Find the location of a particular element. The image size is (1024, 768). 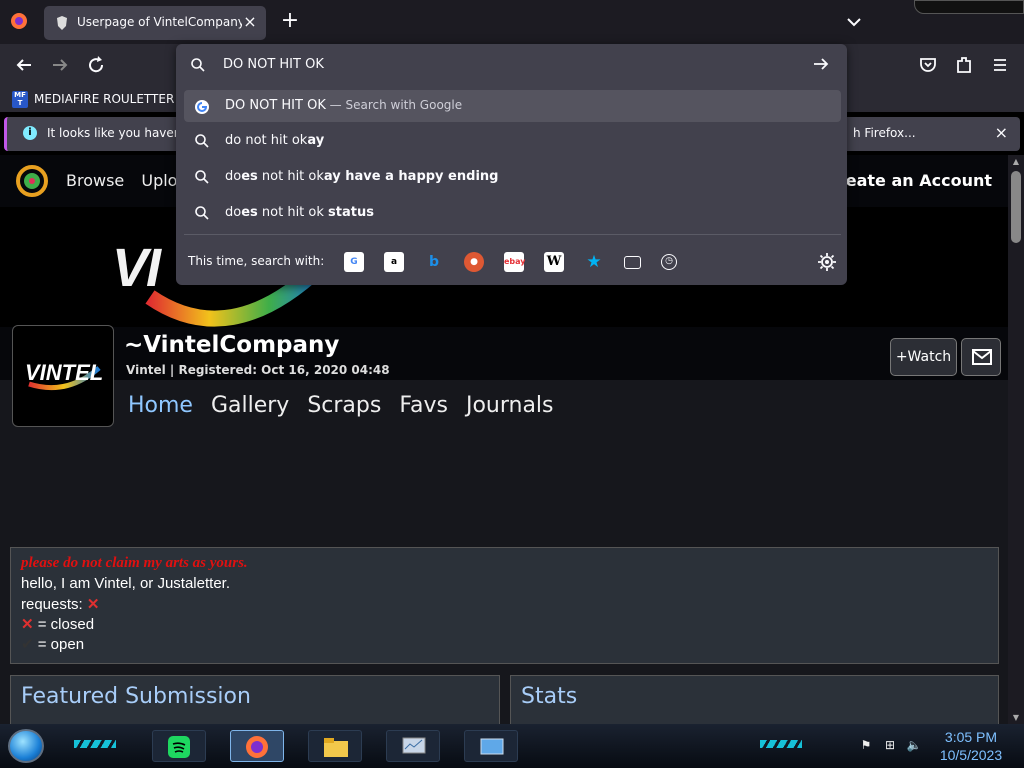

window-icon is located at coordinates (492, 746).